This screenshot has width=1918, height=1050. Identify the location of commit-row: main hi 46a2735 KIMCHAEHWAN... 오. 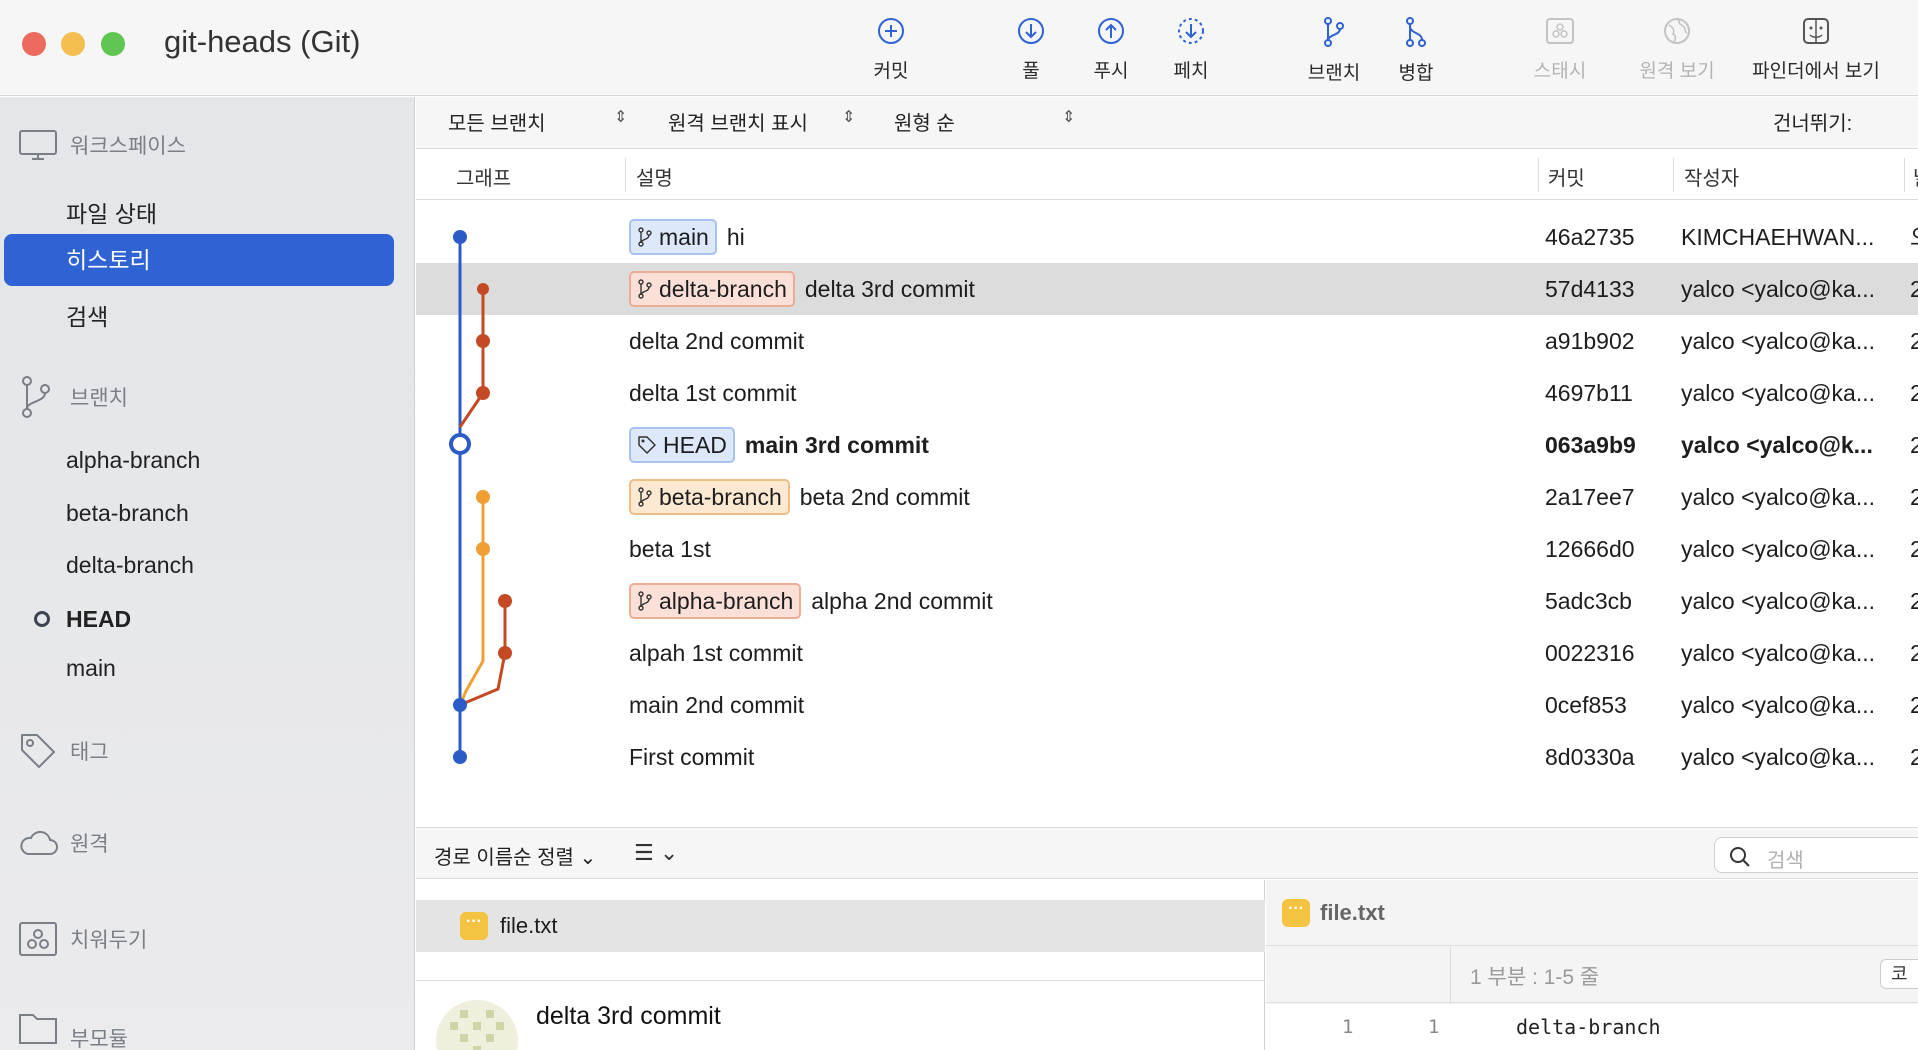
(1167, 237).